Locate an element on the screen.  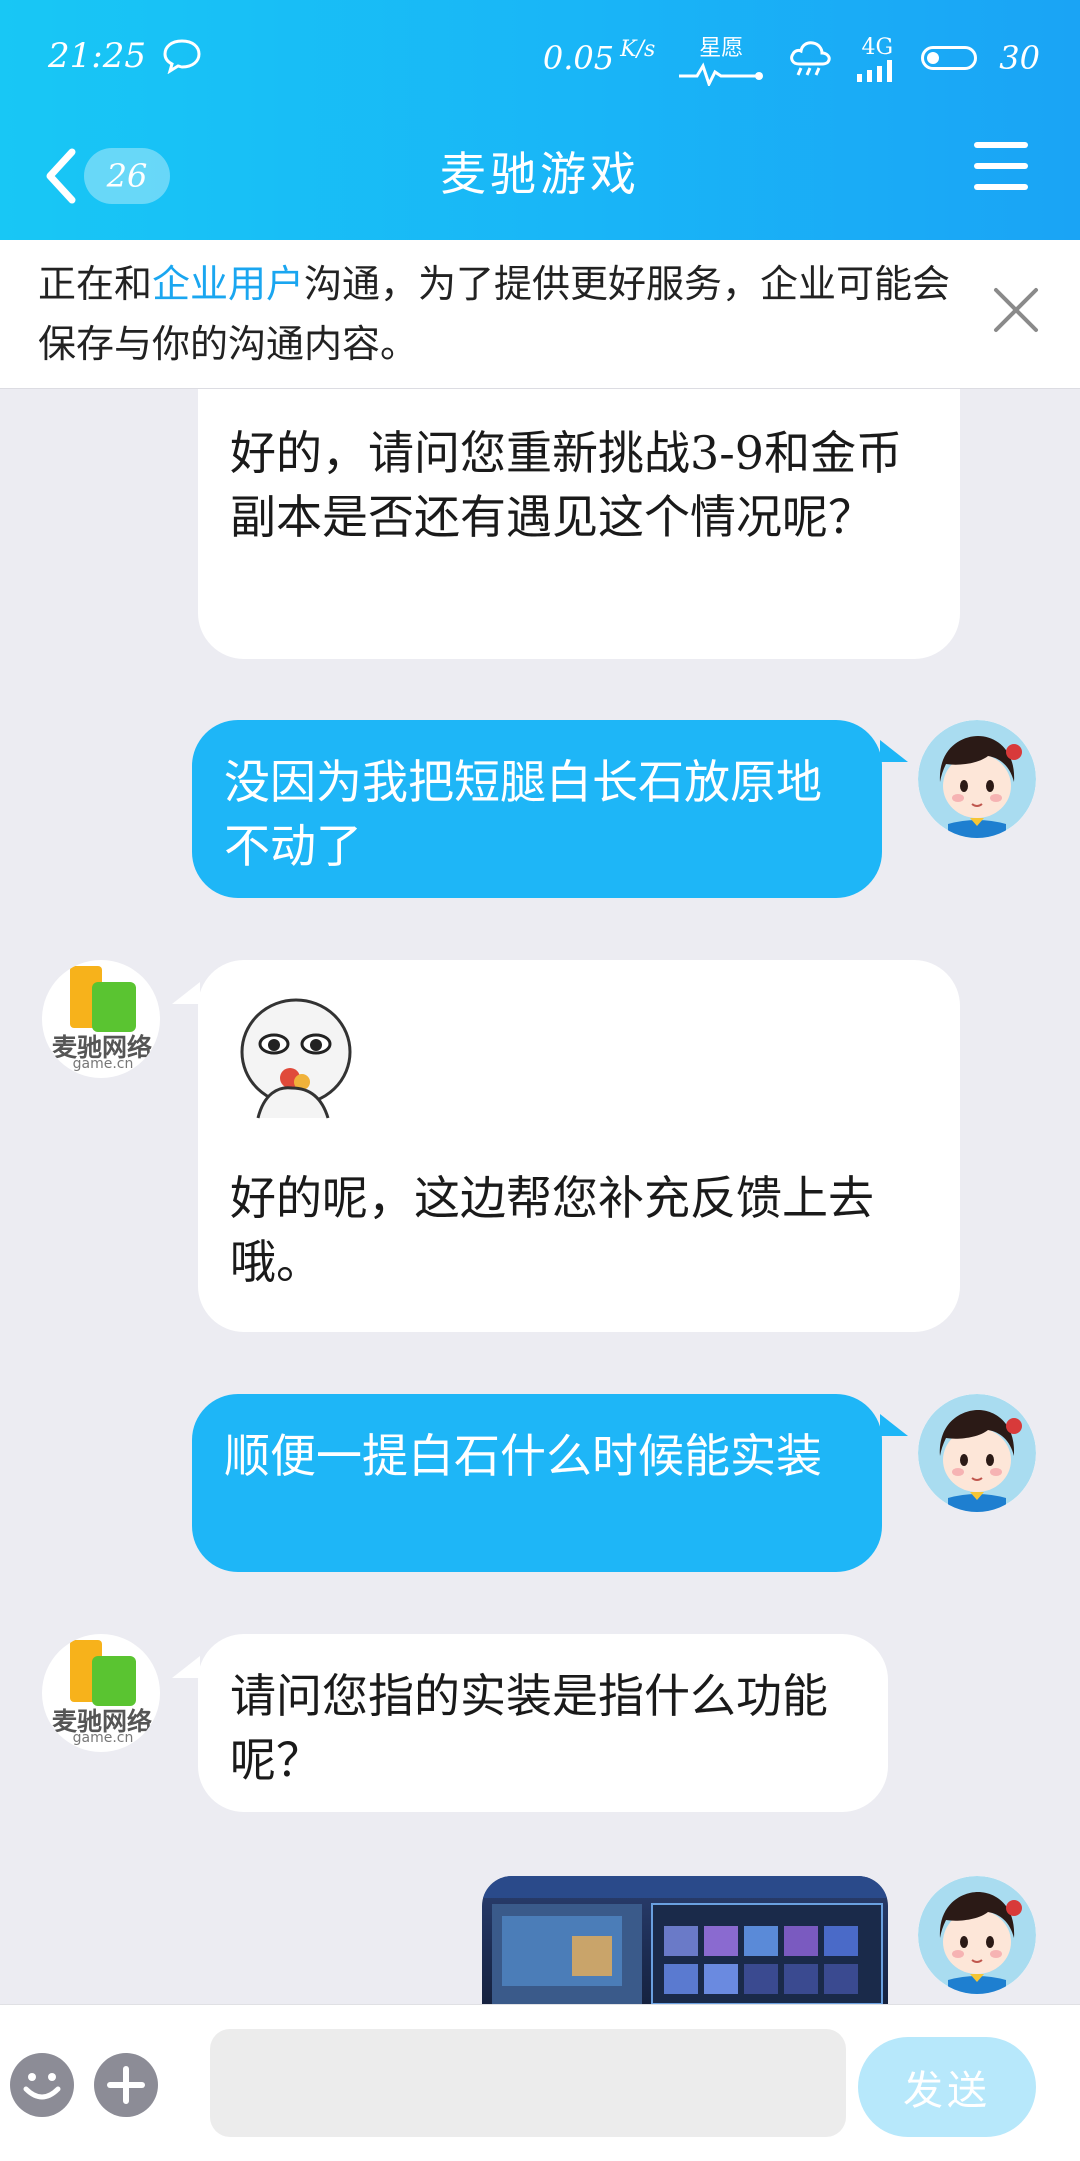
status-bar: 21:25 0.05 K/s 星愿 4G 30 is located at coordinates (540, 60).